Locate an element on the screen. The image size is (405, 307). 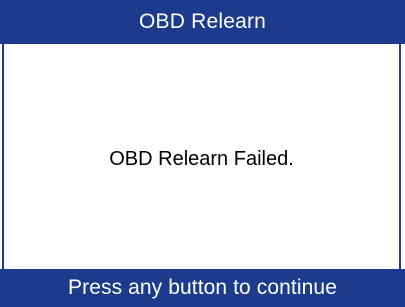
title-bar: OBD Relearn is located at coordinates (202, 22).